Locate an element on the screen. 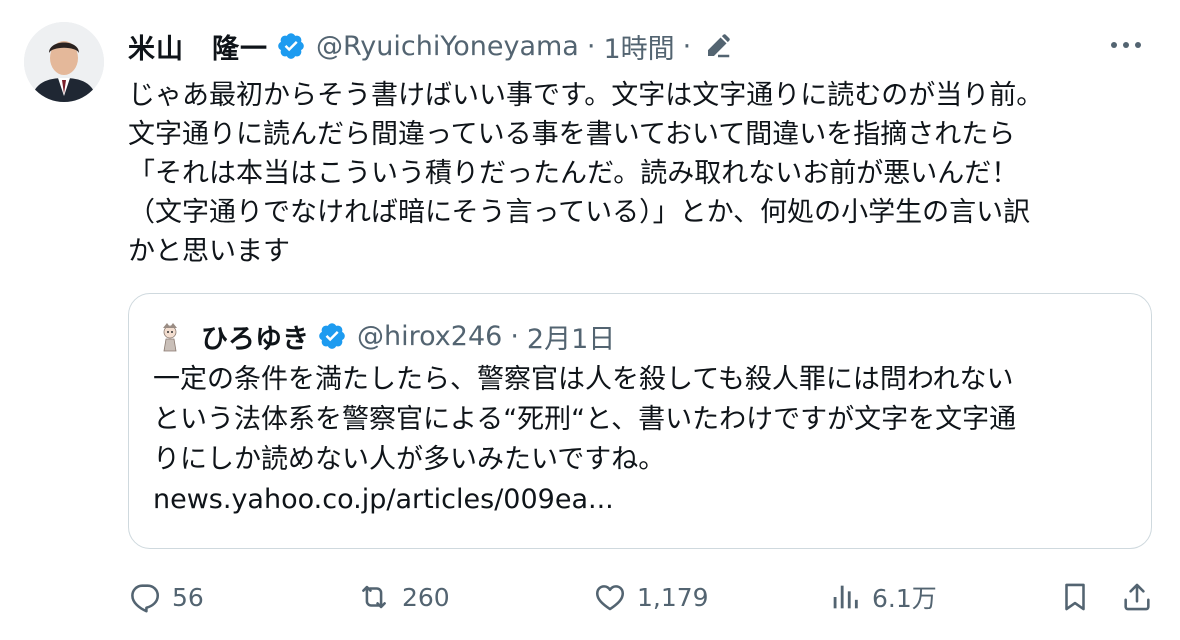 The height and width of the screenshot is (640, 1180). retweet-button: 260 is located at coordinates (403, 597).